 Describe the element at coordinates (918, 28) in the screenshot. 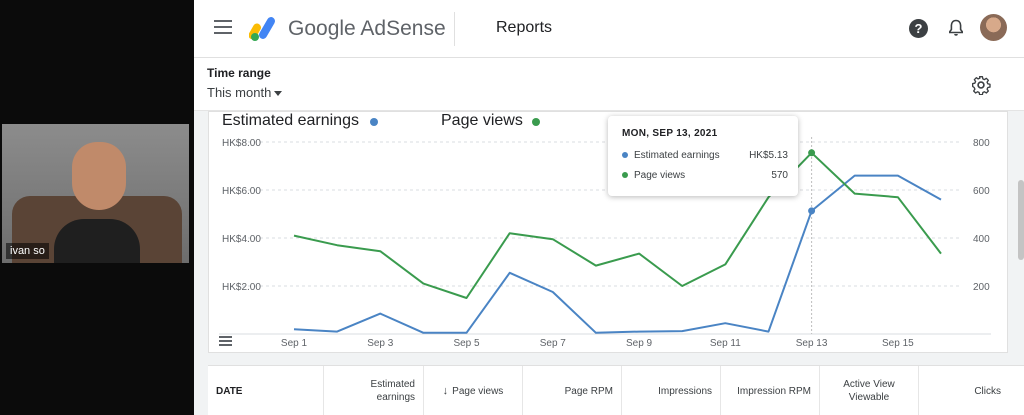

I see `help-icon: ?` at that location.